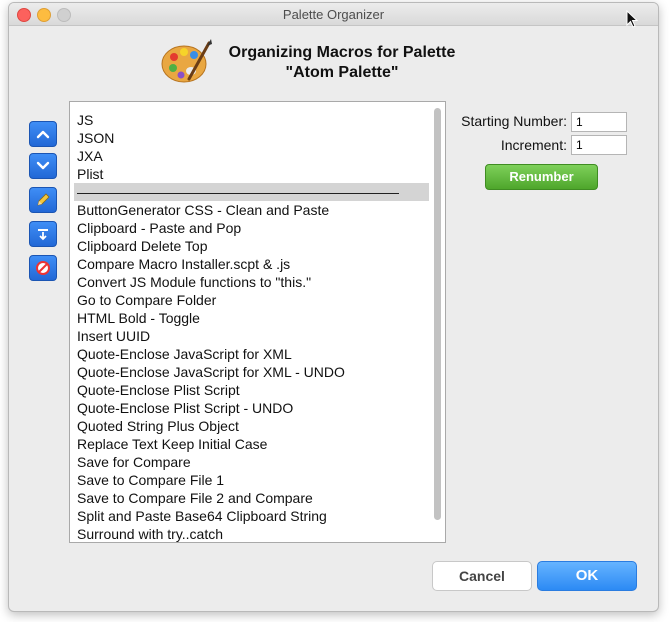  I want to click on remove-icon, so click(43, 268).